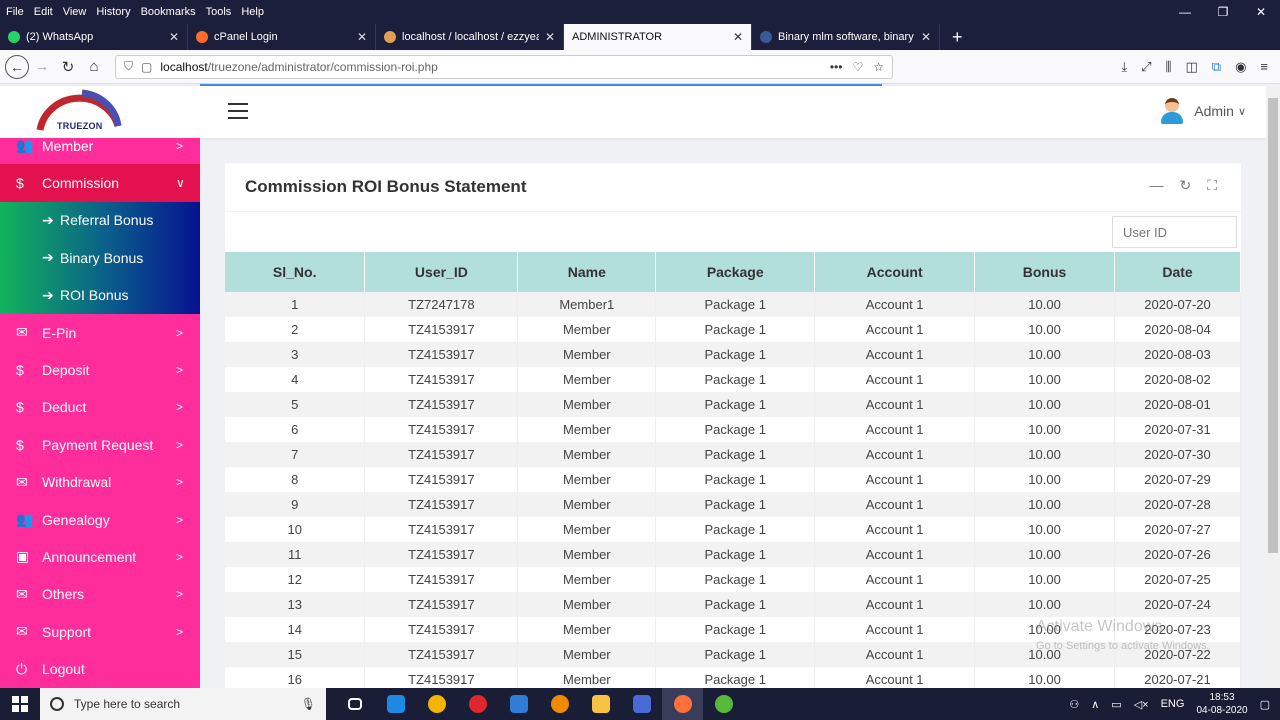 This screenshot has height=720, width=1280. I want to click on reload-button: ↻, so click(68, 67).